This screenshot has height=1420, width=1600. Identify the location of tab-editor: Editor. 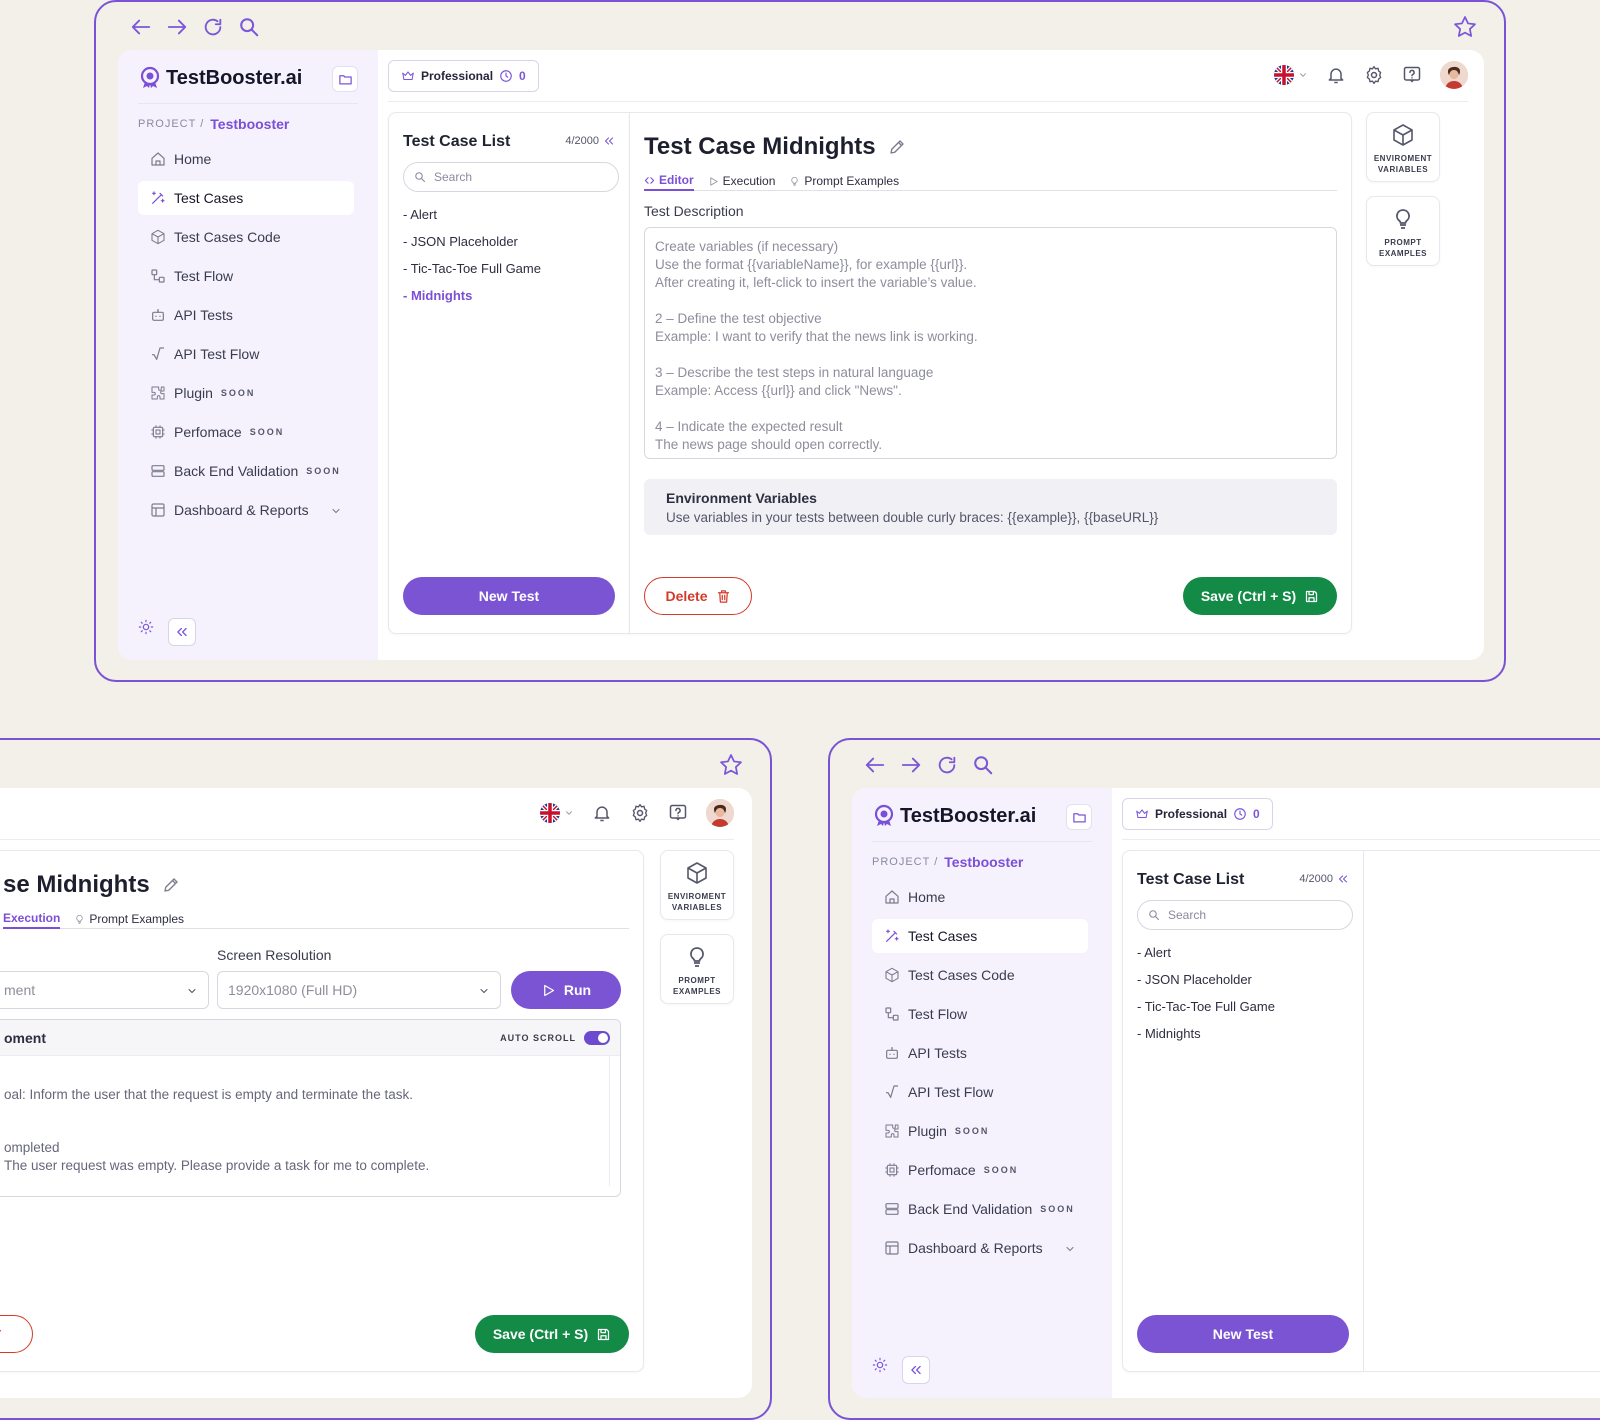
(669, 181).